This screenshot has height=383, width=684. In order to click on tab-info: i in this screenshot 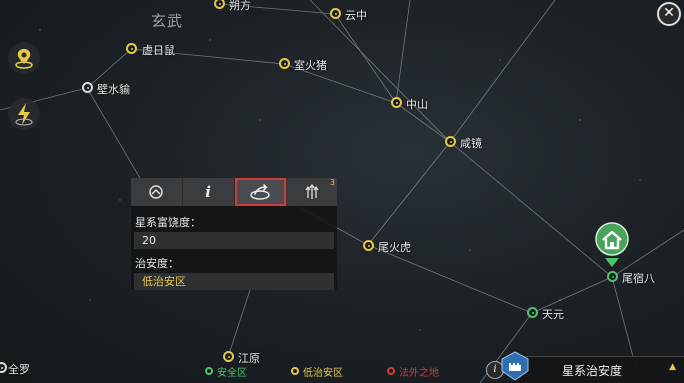, I will do `click(209, 192)`.